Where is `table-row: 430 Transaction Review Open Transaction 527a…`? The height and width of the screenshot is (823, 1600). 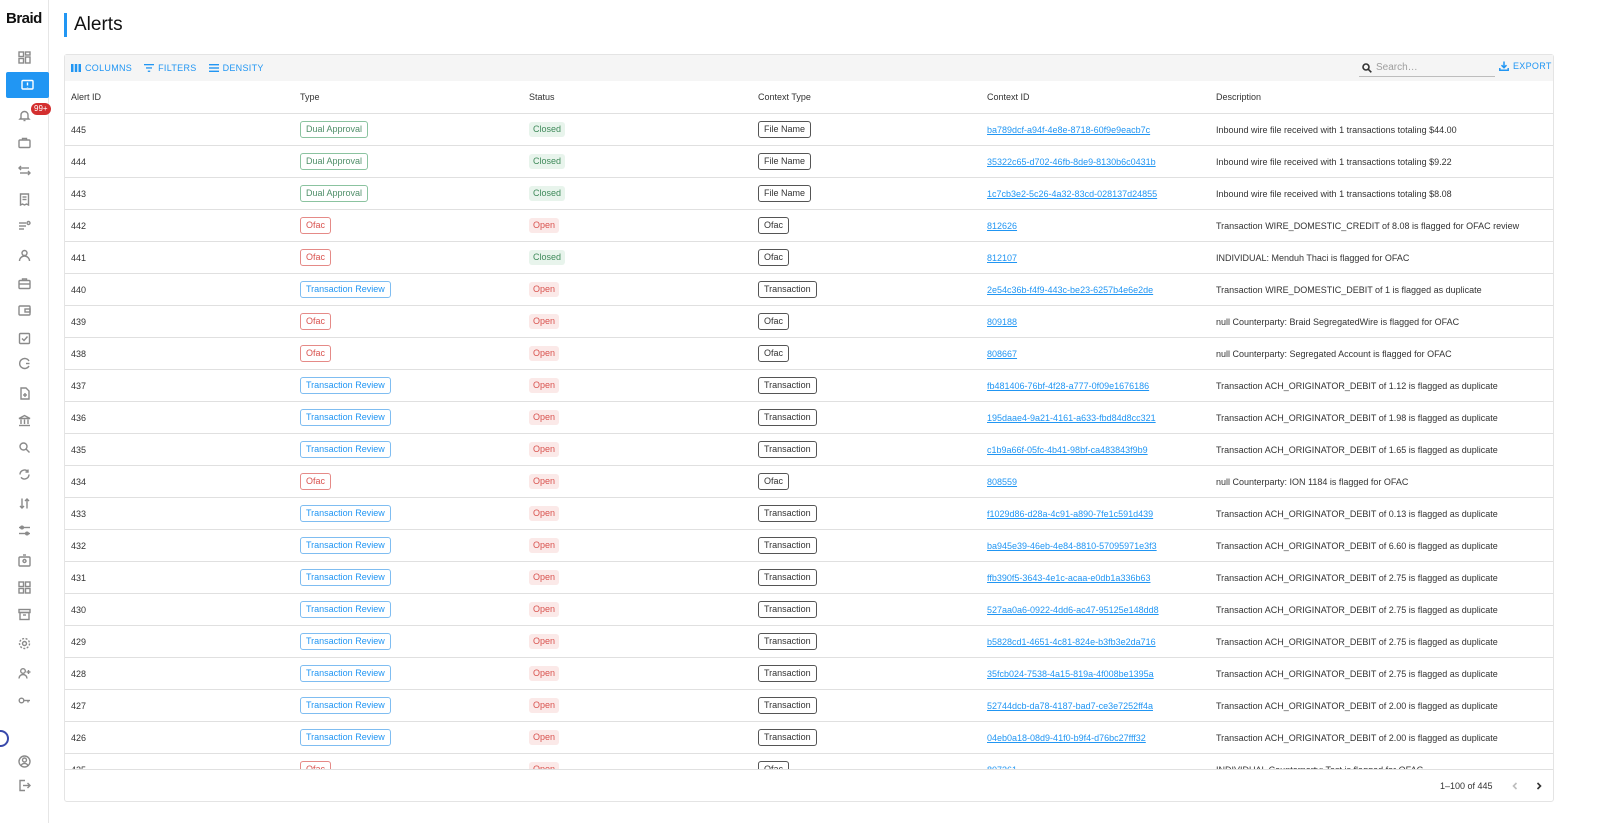
table-row: 430 Transaction Review Open Transaction 527a… is located at coordinates (809, 610).